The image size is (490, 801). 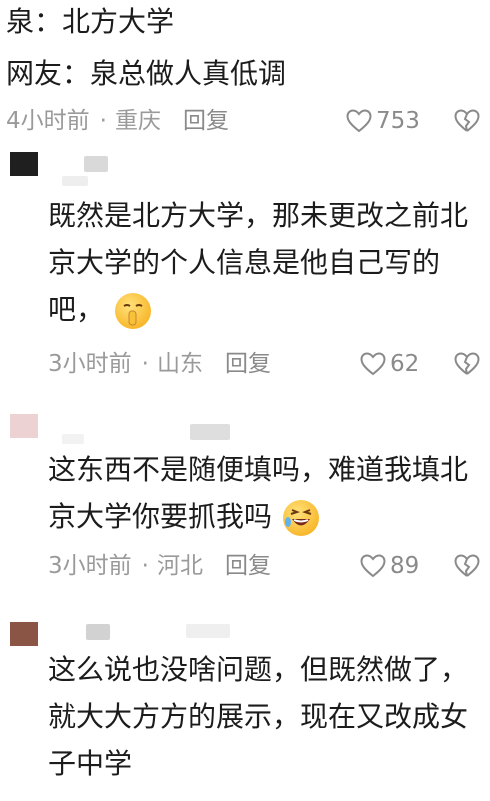 I want to click on comment-line-with-emoji: 吧，, so click(x=263, y=309).